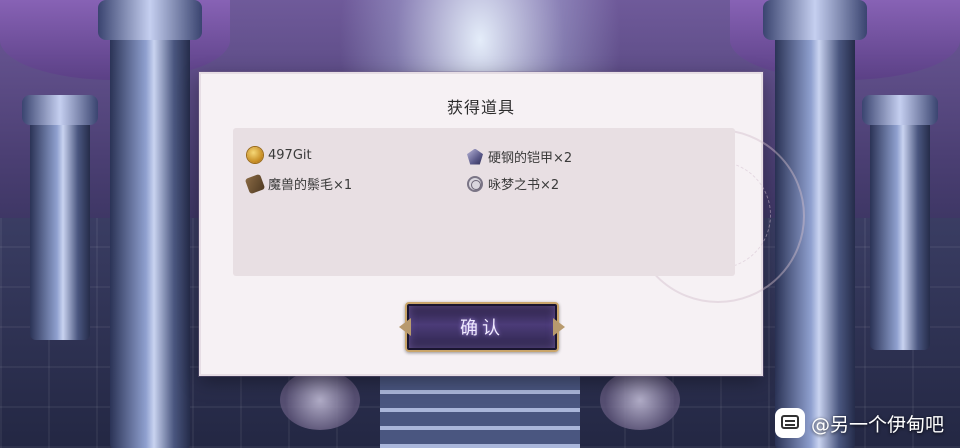  Describe the element at coordinates (290, 155) in the screenshot. I see `reward-item-label: 497Git` at that location.